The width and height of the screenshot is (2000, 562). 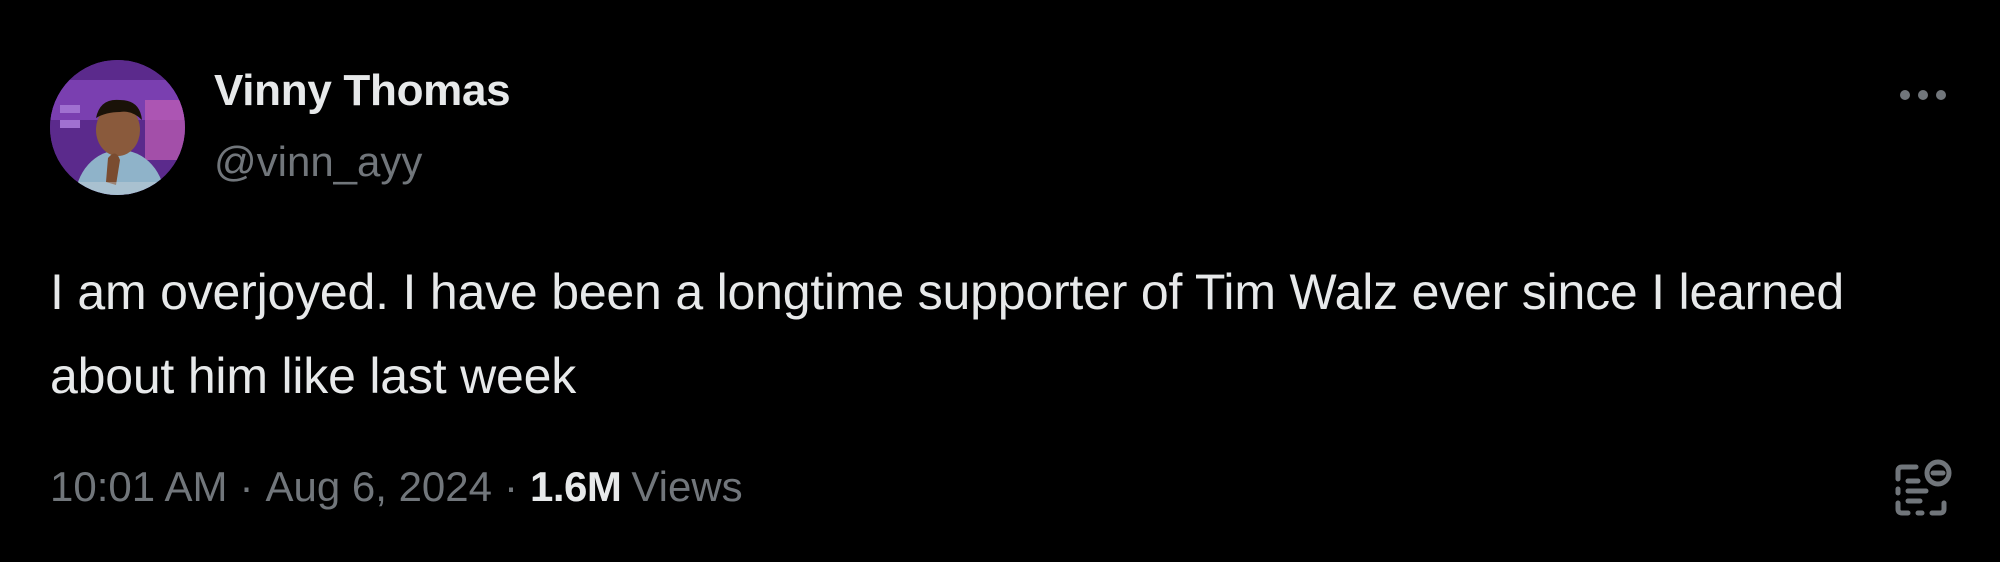 I want to click on author-avatar, so click(x=117, y=127).